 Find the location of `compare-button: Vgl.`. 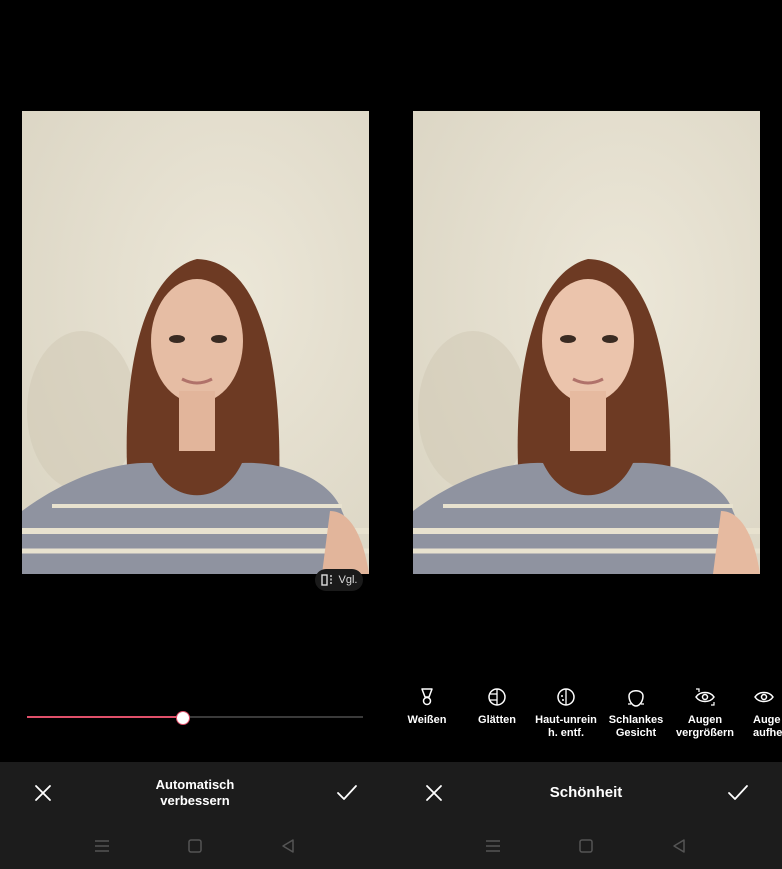

compare-button: Vgl. is located at coordinates (339, 580).